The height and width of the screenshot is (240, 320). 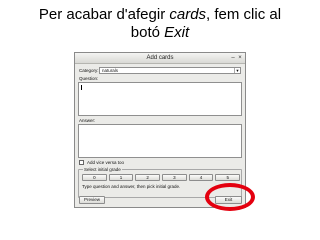 I want to click on vice-versa-label: Add vice versa too, so click(x=106, y=162).